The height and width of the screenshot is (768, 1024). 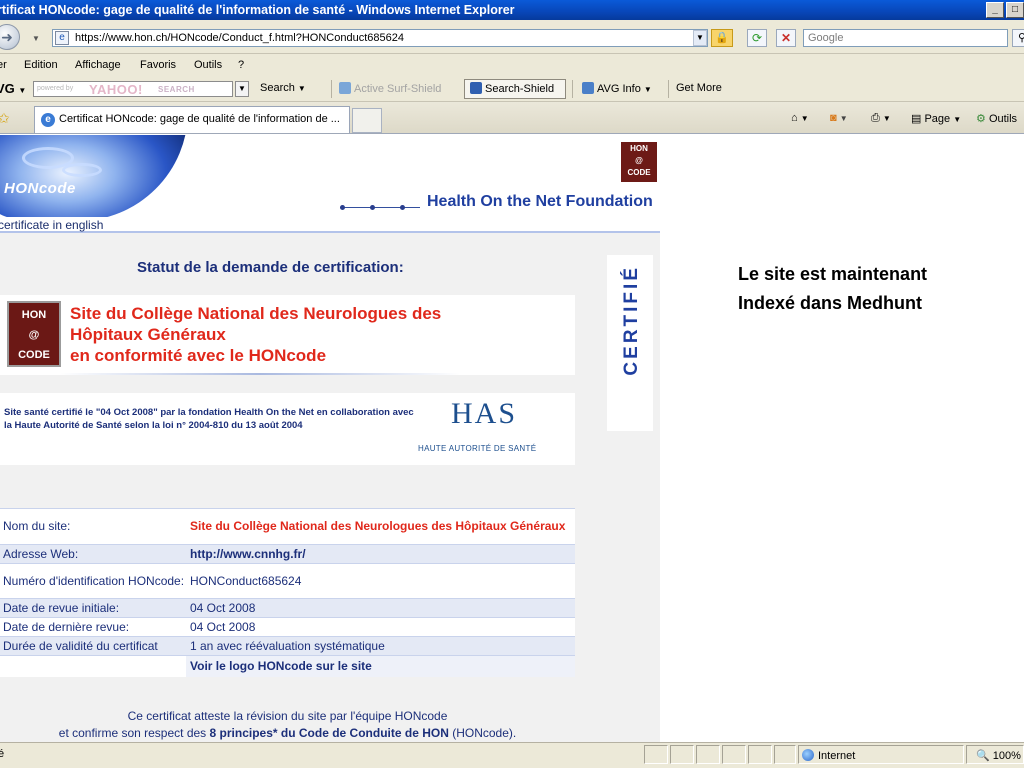 I want to click on menu-affichage: Affichage, so click(x=98, y=65).